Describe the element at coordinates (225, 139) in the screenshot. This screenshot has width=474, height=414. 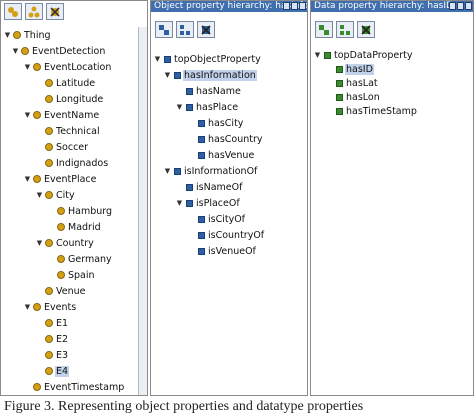
I see `tree-node: hasCountry` at that location.